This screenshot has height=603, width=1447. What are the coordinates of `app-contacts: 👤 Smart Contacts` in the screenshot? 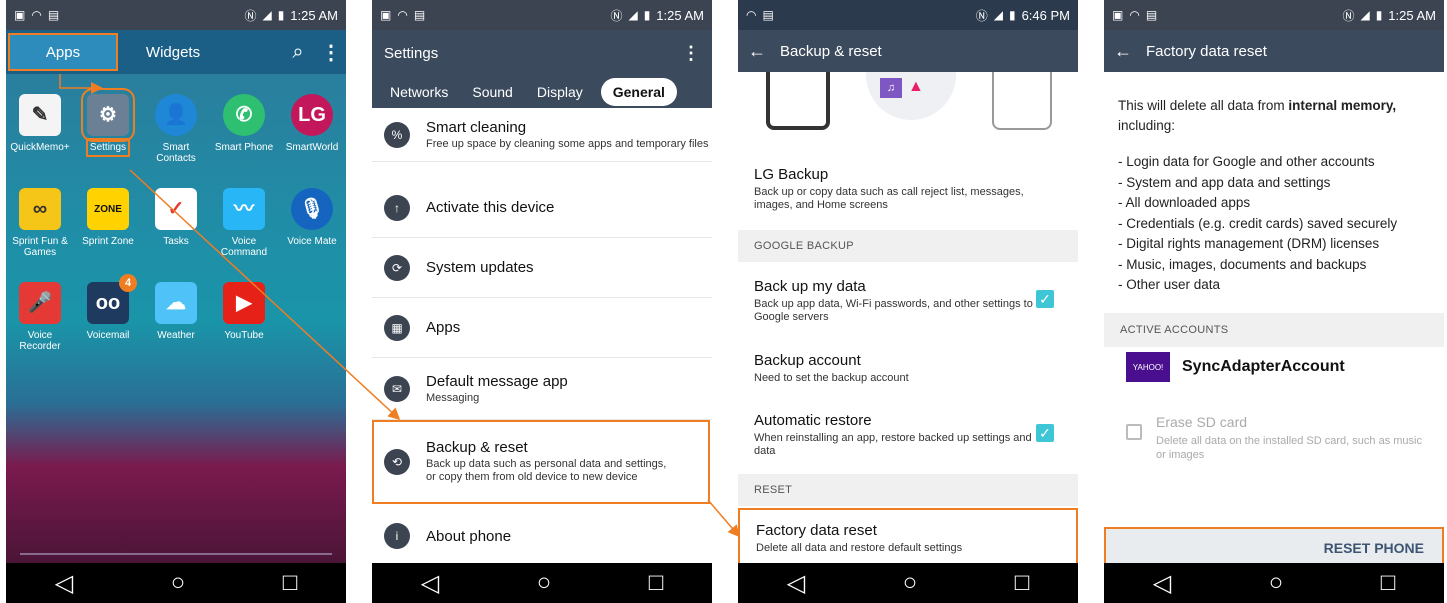 It's located at (176, 135).